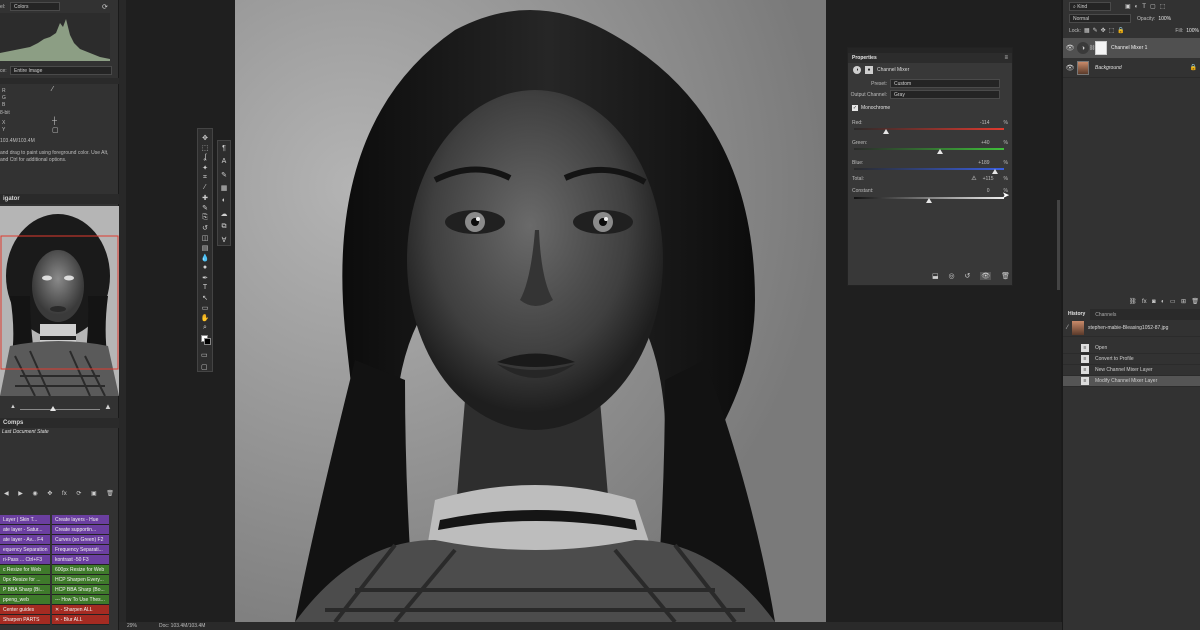 The image size is (1200, 630). What do you see at coordinates (1131, 381) in the screenshot?
I see `history-step: ≡ Modify Channel Mixer Layer` at bounding box center [1131, 381].